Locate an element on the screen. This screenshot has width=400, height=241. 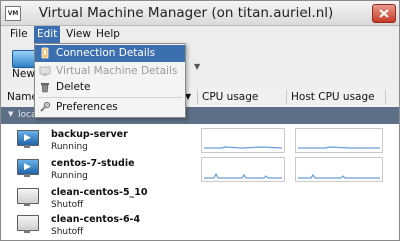
vm-name: clean-centos-5_10 is located at coordinates (99, 192).